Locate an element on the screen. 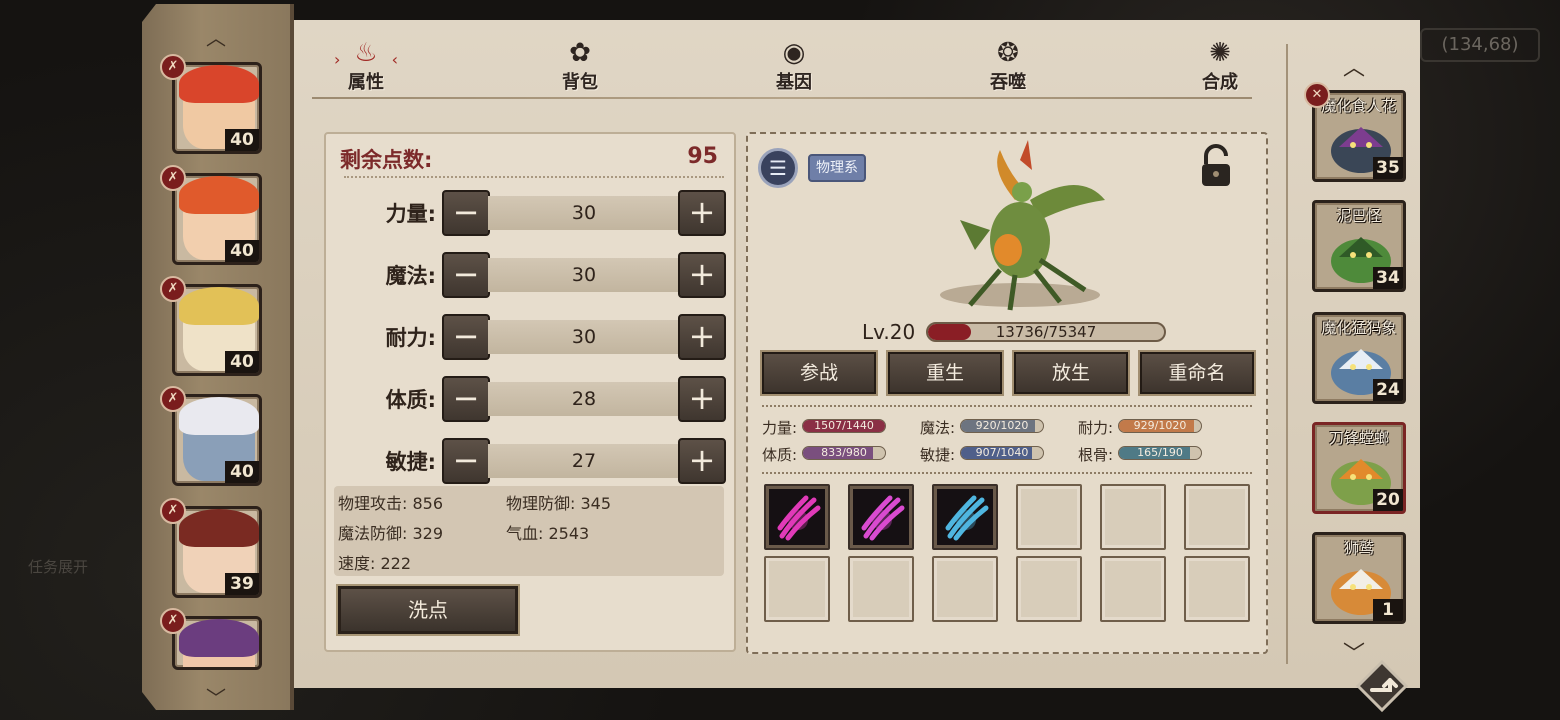  pet-level: Lv.20 is located at coordinates (889, 332).